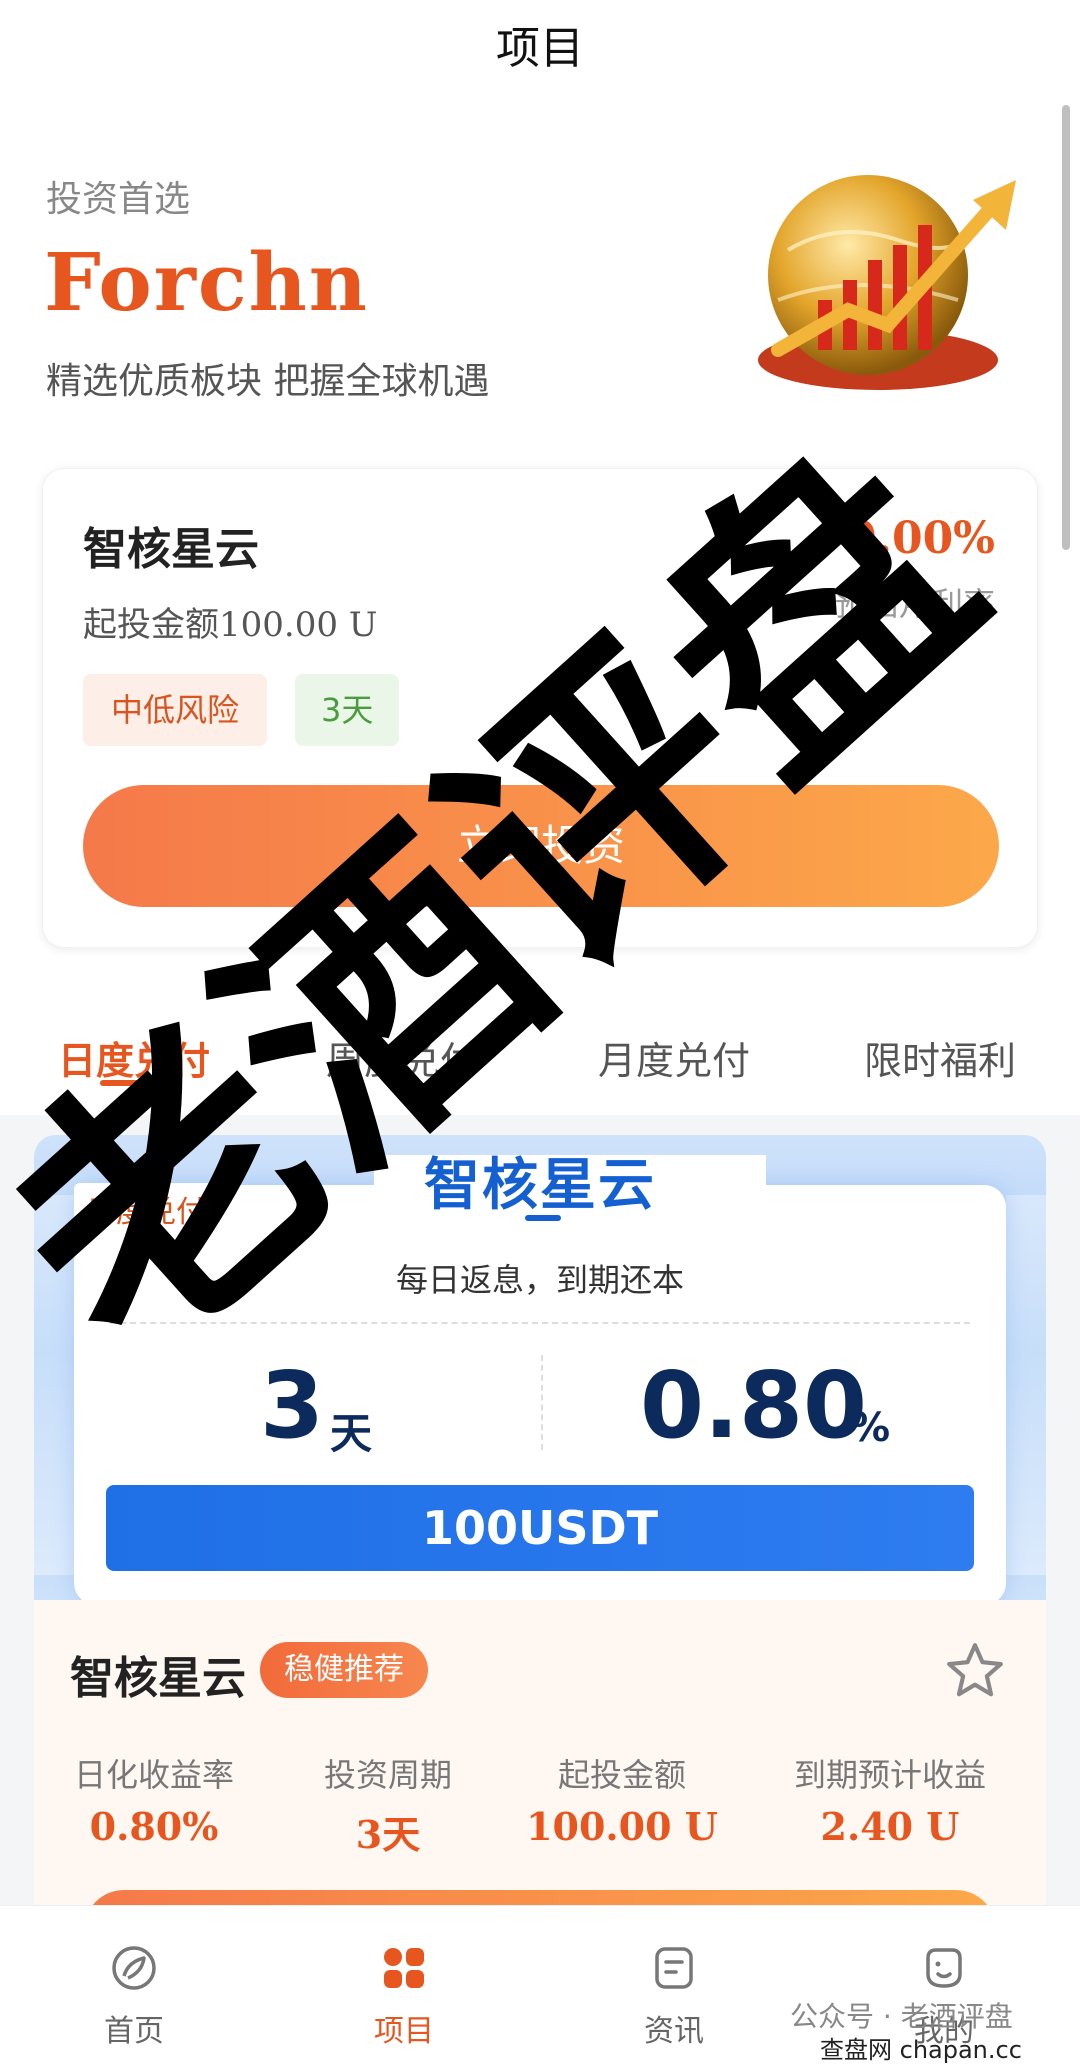  What do you see at coordinates (753, 1405) in the screenshot?
I see `banner-rate: 0.80` at bounding box center [753, 1405].